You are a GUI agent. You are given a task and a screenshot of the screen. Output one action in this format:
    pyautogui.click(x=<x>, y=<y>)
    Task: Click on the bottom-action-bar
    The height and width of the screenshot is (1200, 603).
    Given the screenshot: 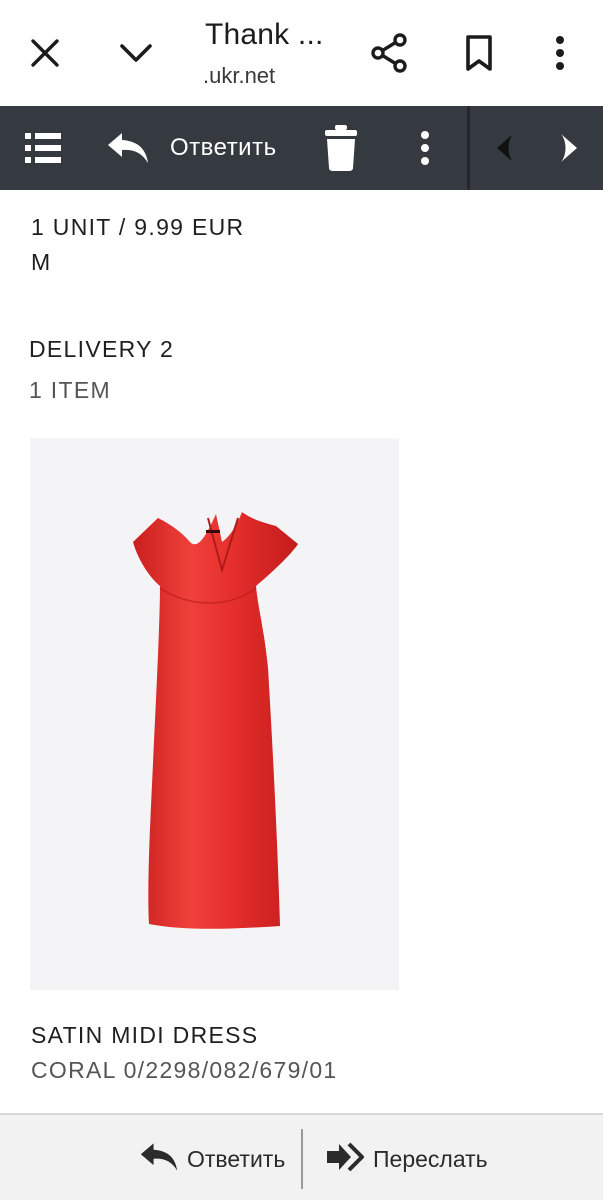 What is the action you would take?
    pyautogui.click(x=301, y=1156)
    